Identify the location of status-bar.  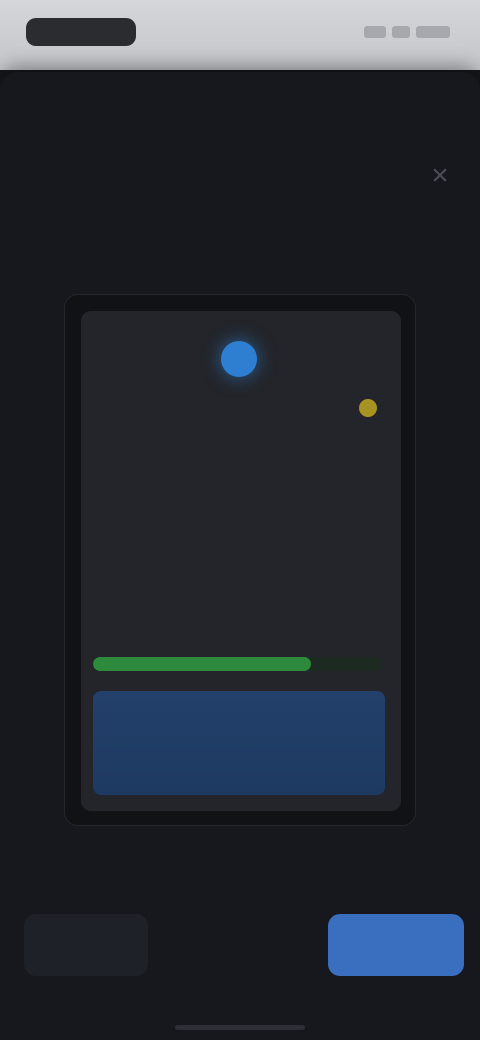
(240, 35).